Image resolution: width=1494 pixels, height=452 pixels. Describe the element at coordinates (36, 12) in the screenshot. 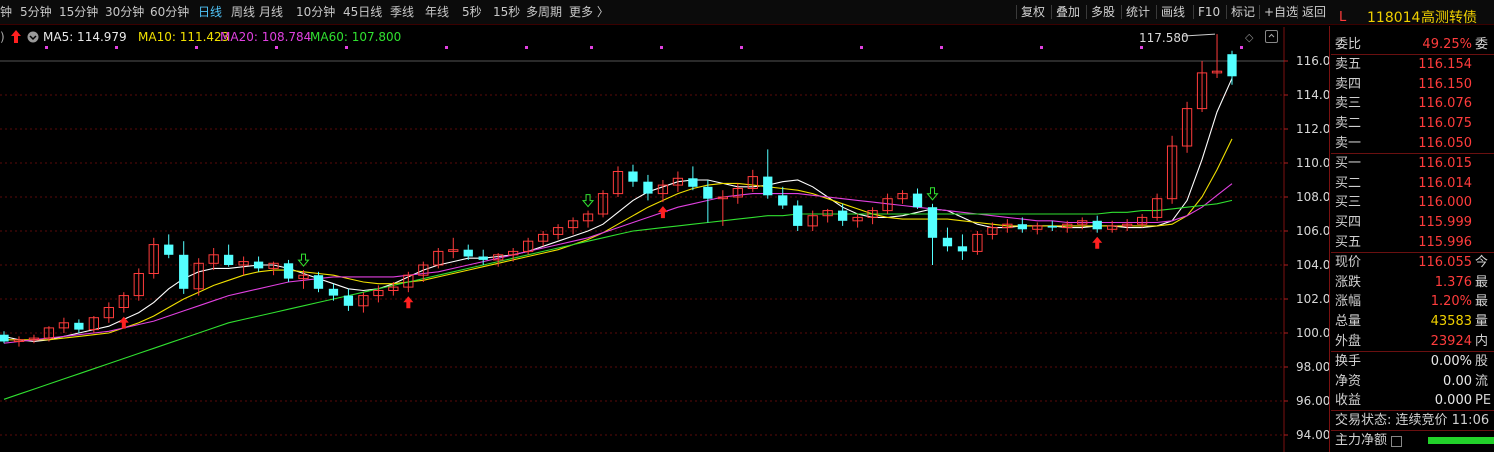

I see `timeframe-tab: 5分钟` at that location.